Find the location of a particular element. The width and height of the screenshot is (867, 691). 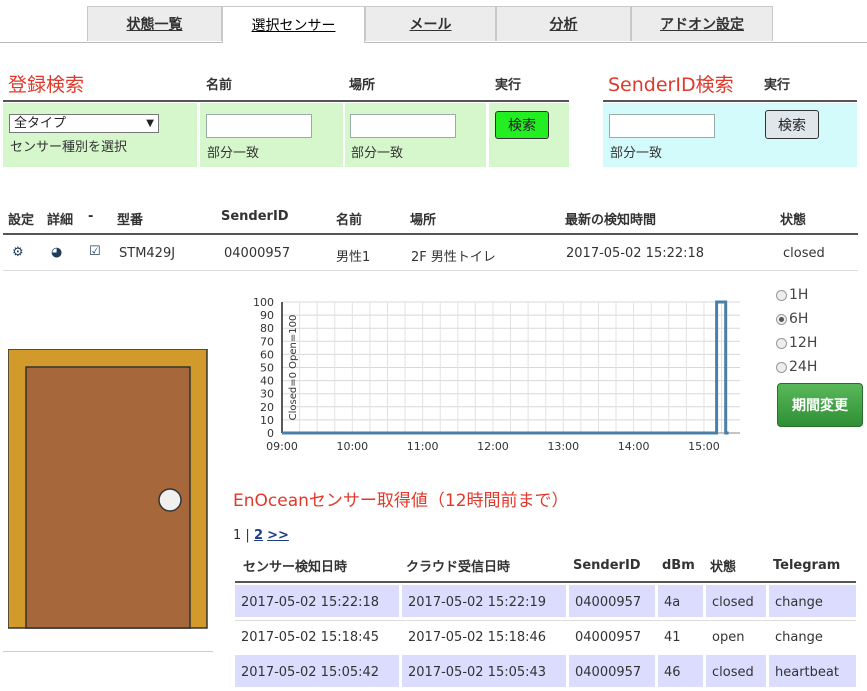

sender-id-input is located at coordinates (662, 126).